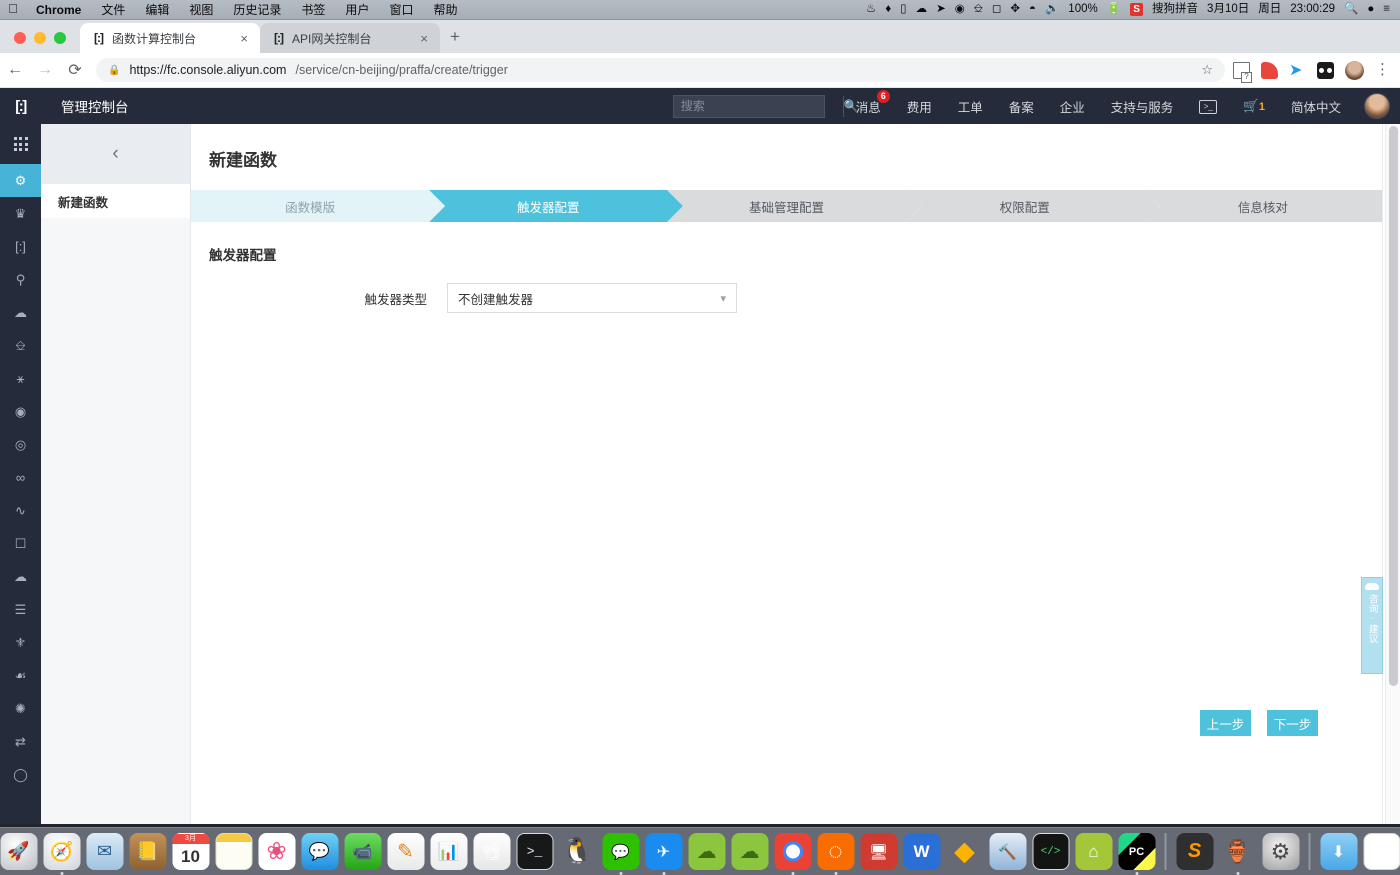 This screenshot has height=875, width=1400. Describe the element at coordinates (1195, 853) in the screenshot. I see `dock-item-sublime-text` at that location.